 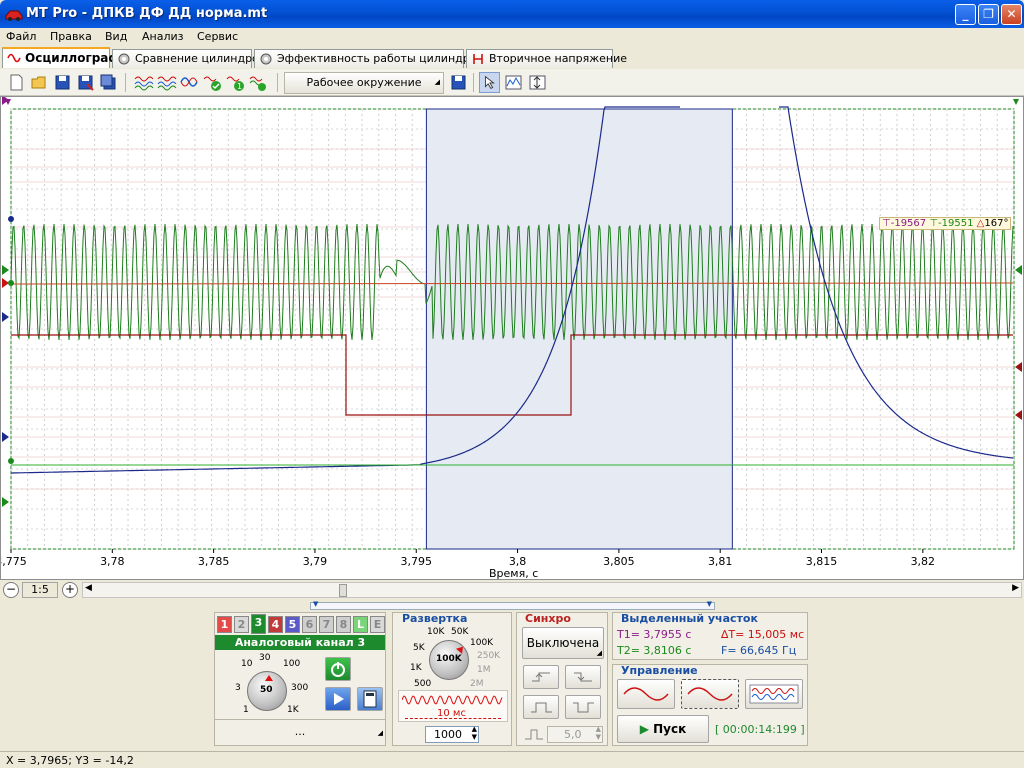 I want to click on x-tick-label: 3,795, so click(x=417, y=561).